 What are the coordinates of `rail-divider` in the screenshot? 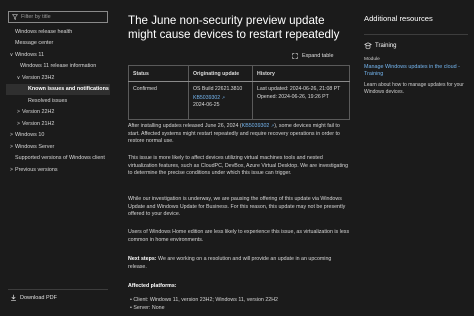 It's located at (416, 34).